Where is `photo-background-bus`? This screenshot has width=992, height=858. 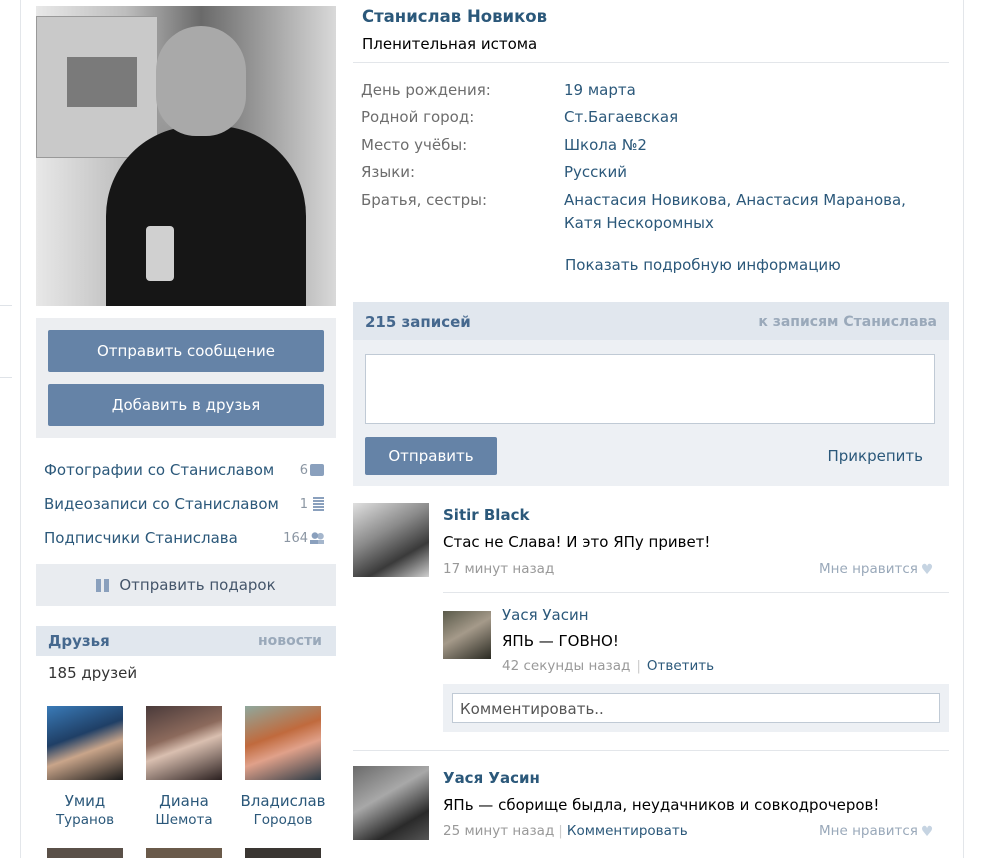 photo-background-bus is located at coordinates (97, 87).